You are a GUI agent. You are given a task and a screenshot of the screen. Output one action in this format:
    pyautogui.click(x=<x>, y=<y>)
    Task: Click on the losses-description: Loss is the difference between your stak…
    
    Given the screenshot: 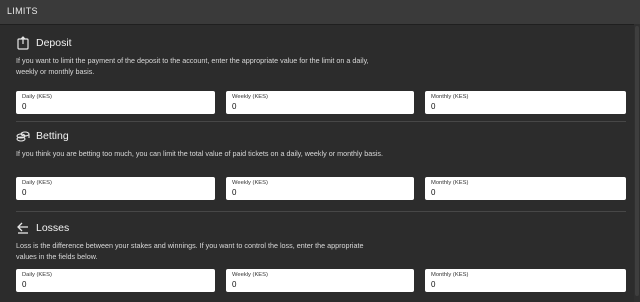 What is the action you would take?
    pyautogui.click(x=190, y=251)
    